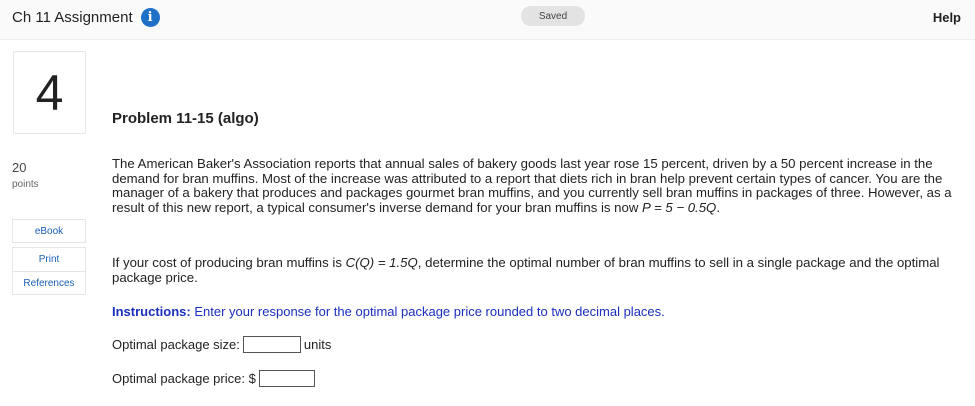 This screenshot has height=406, width=975. I want to click on cost-equation: C(Q) = 1.5Q, so click(381, 262).